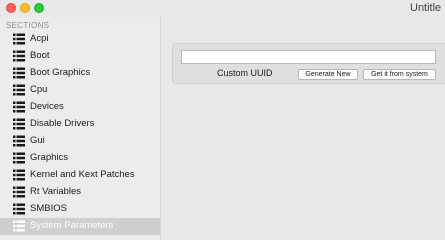 This screenshot has height=240, width=445. Describe the element at coordinates (80, 141) in the screenshot. I see `sidebar-item-gui: Gui` at that location.